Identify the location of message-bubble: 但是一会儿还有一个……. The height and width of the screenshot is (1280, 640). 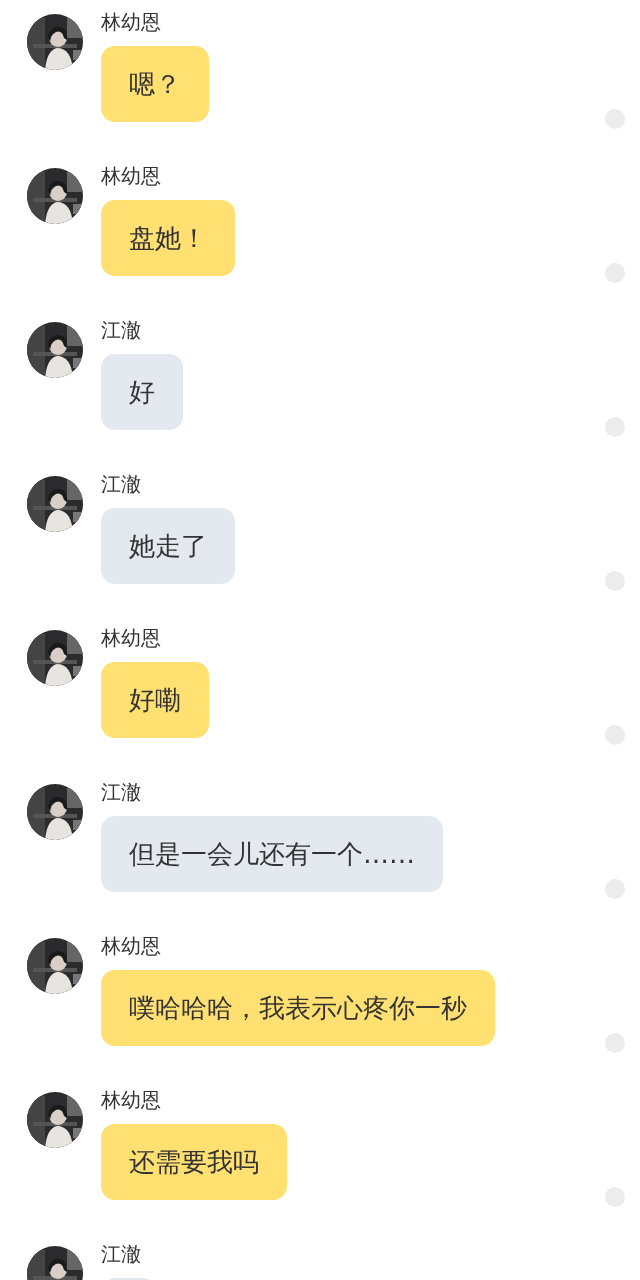
(272, 854).